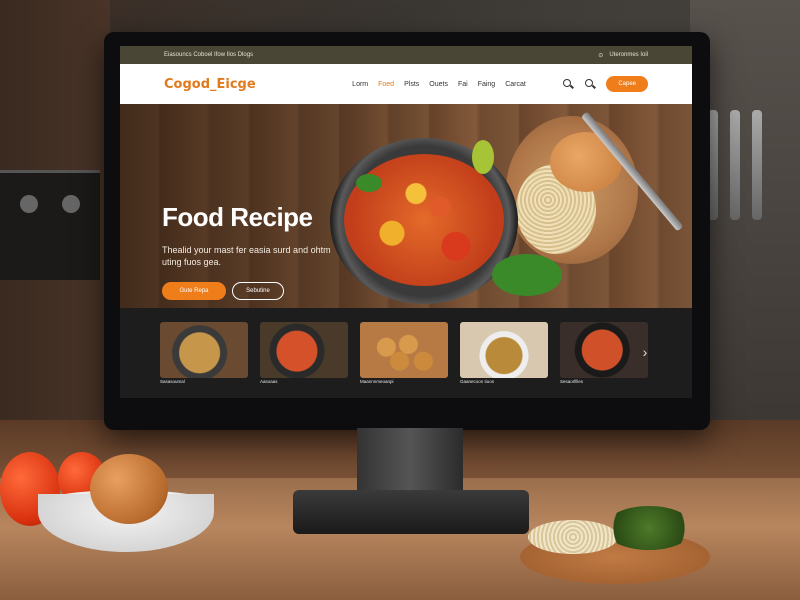 The height and width of the screenshot is (600, 800). Describe the element at coordinates (50, 225) in the screenshot. I see `oven` at that location.